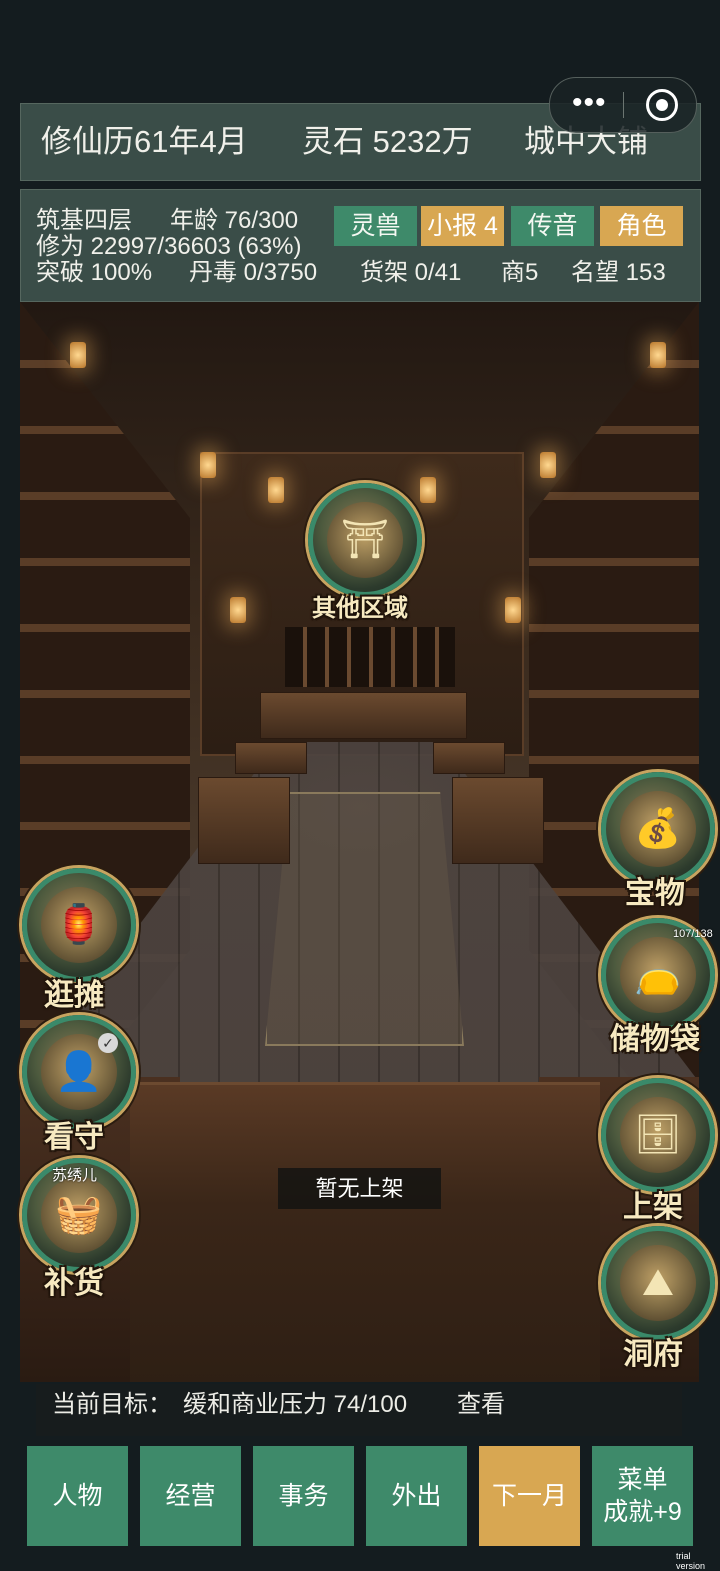 The height and width of the screenshot is (1571, 720). What do you see at coordinates (94, 272) in the screenshot?
I see `breakthrough-rate: 突破 100%` at bounding box center [94, 272].